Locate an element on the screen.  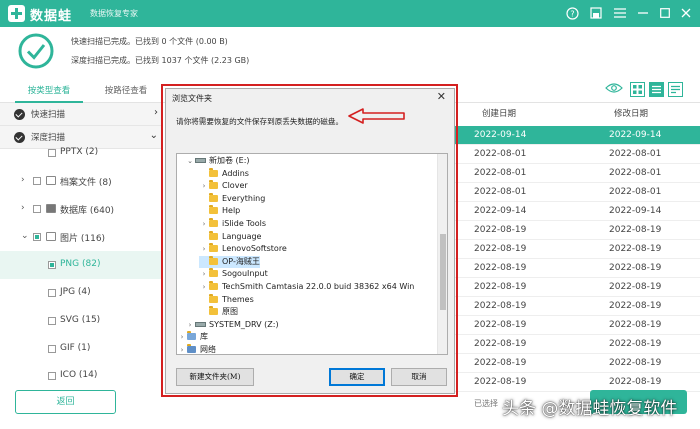
sidebar-item-gif: GIF (1) is located at coordinates (81, 349).